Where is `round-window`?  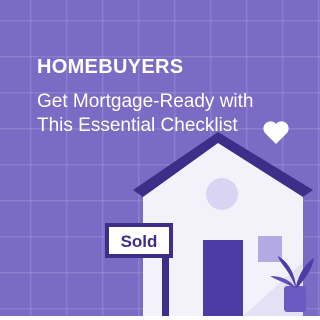 round-window is located at coordinates (222, 194).